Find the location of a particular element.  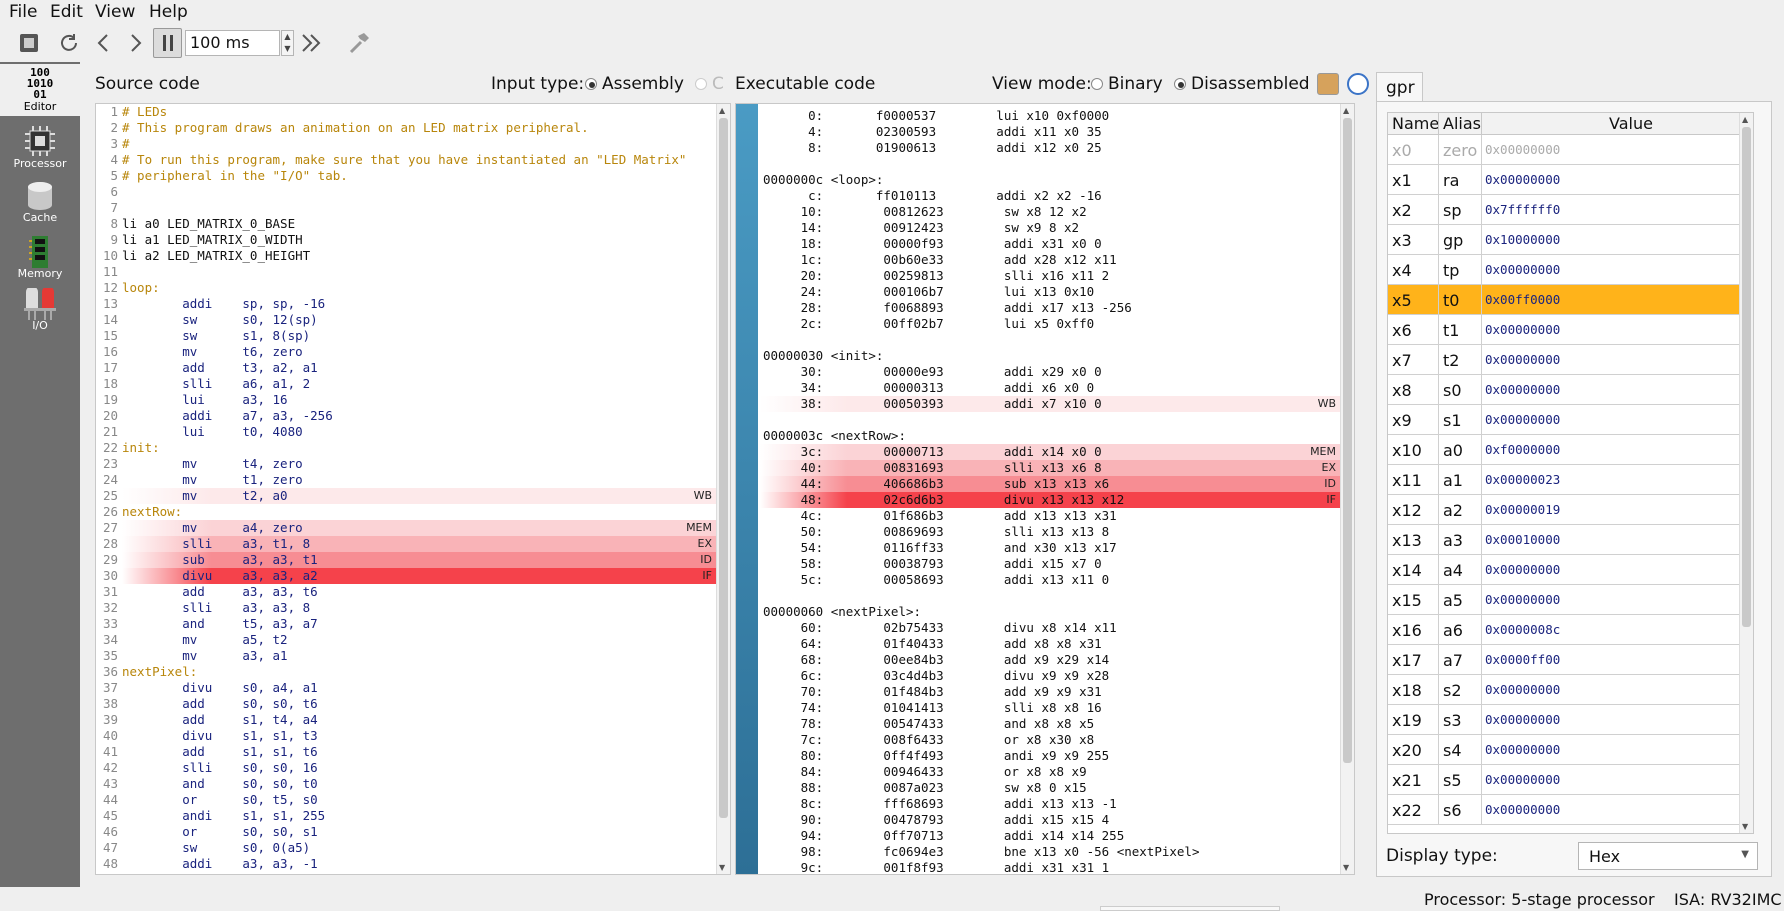

scroll-down-icon: ▼ is located at coordinates (722, 867).